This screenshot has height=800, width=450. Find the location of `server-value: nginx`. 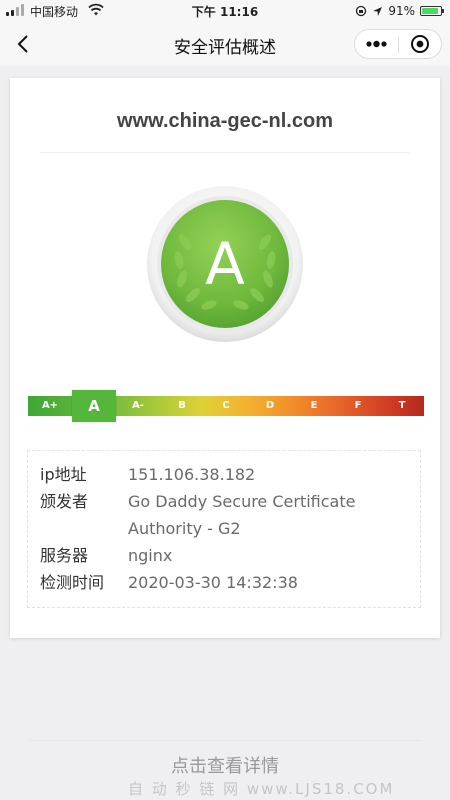

server-value: nginx is located at coordinates (150, 555).